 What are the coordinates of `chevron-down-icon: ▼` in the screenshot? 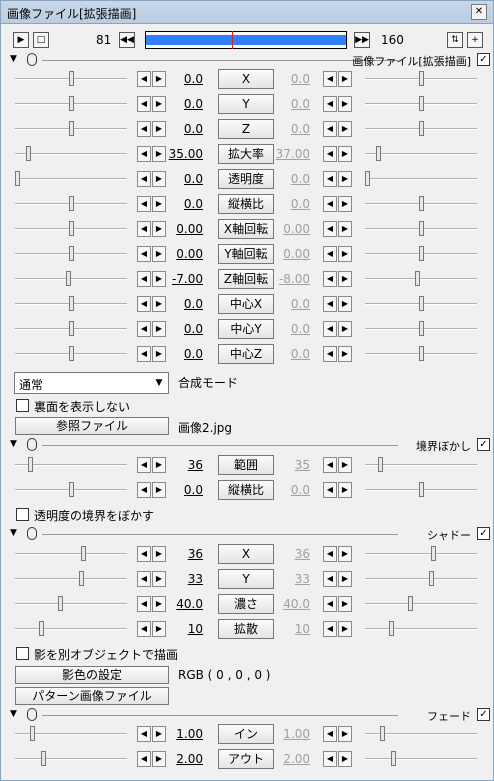 It's located at (159, 383).